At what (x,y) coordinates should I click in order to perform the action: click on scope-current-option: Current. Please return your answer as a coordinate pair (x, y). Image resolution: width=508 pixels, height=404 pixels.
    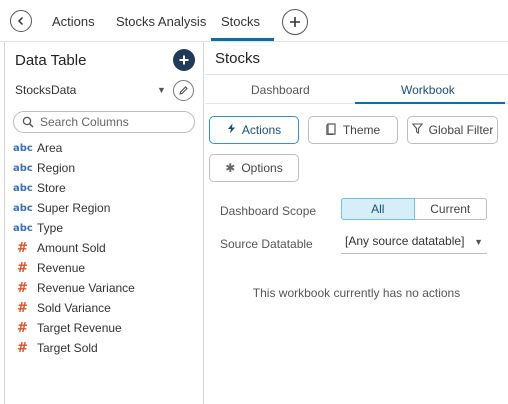
    Looking at the image, I should click on (451, 209).